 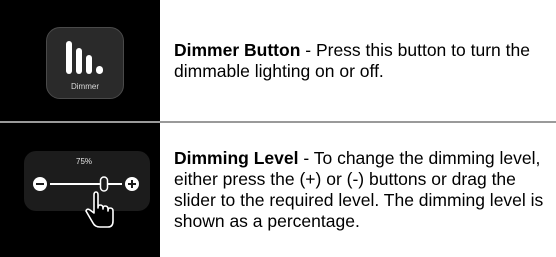 What do you see at coordinates (104, 184) in the screenshot?
I see `slider-knob` at bounding box center [104, 184].